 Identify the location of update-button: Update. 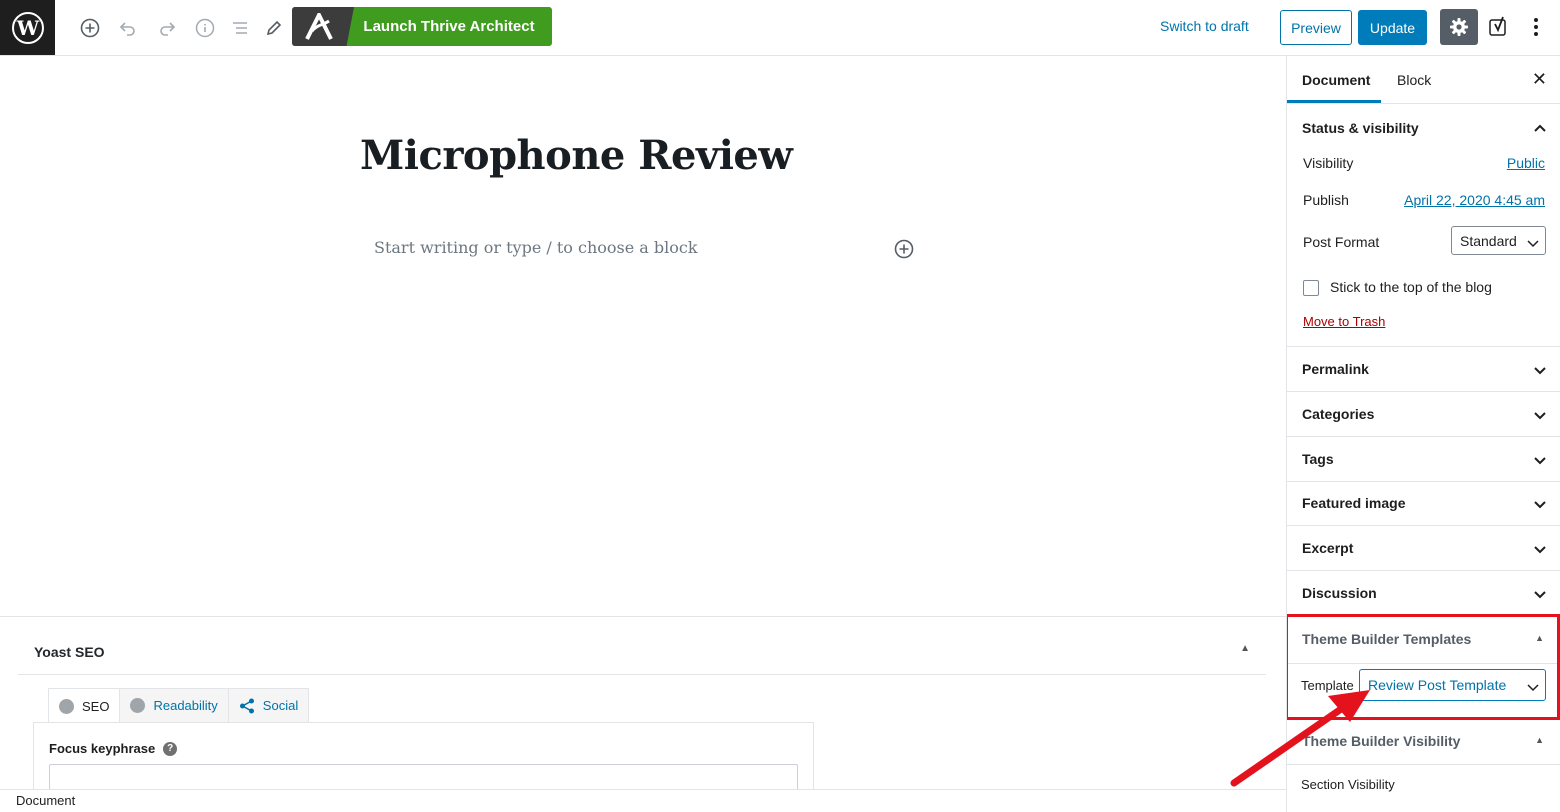
(1392, 27).